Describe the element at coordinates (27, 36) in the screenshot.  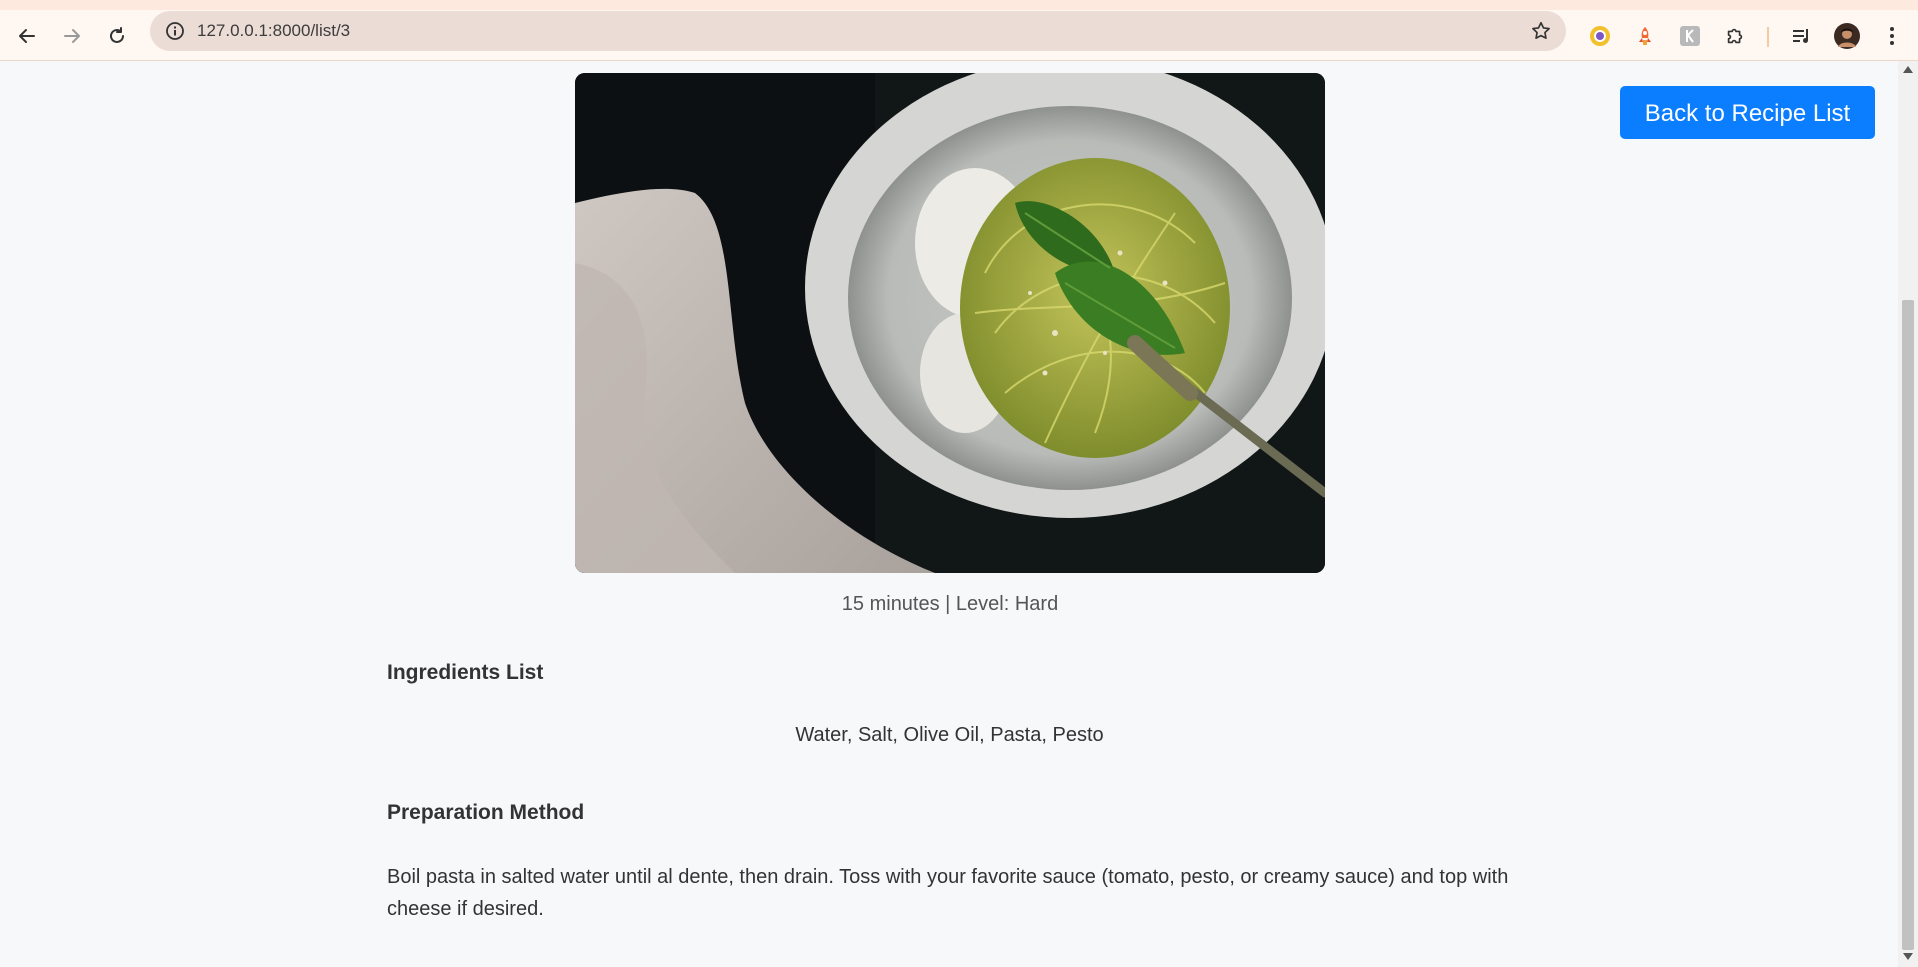
I see `back-arrow-icon` at that location.